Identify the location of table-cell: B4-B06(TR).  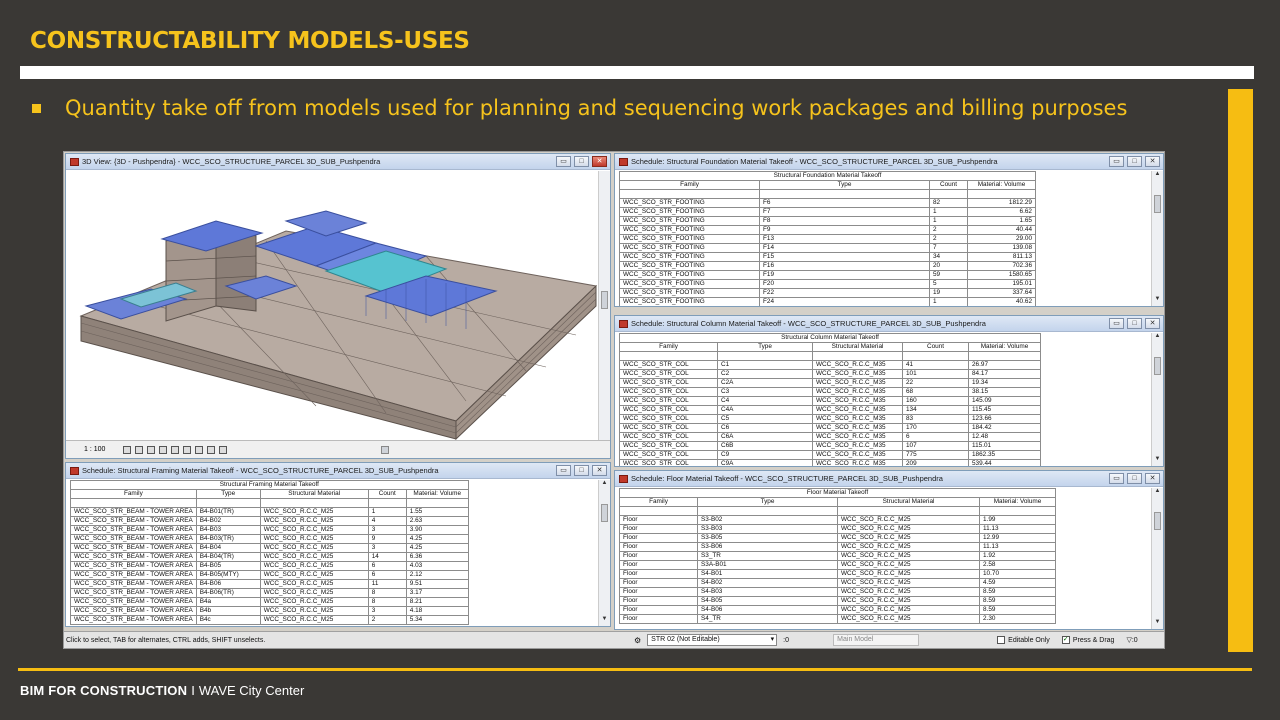
(228, 593).